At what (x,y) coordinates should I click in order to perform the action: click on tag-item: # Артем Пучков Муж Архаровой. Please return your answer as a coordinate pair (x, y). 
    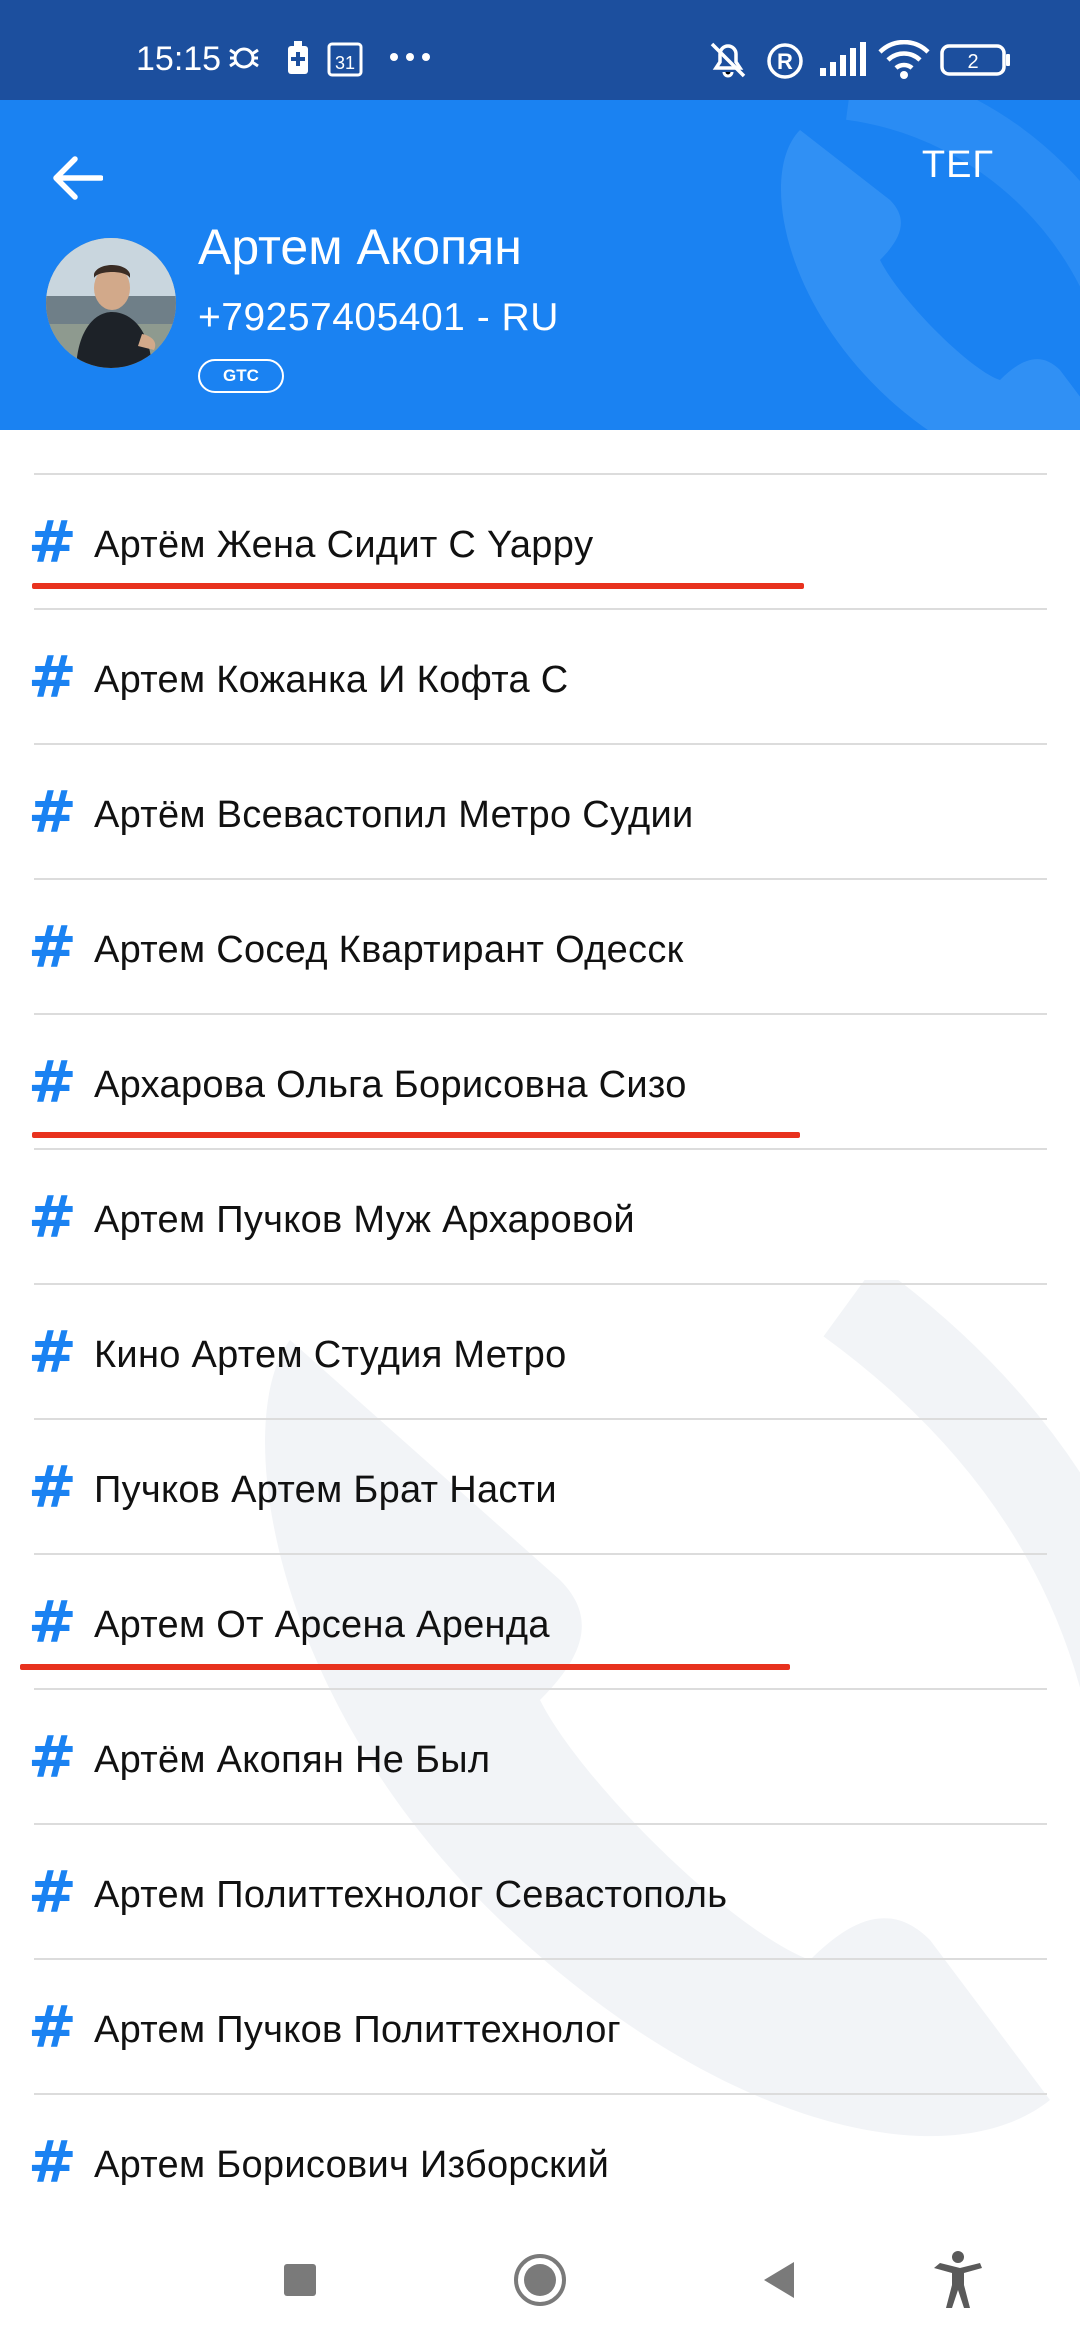
    Looking at the image, I should click on (540, 1217).